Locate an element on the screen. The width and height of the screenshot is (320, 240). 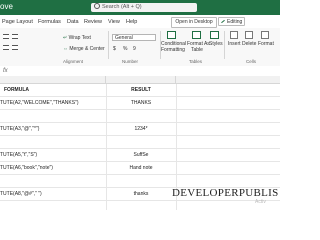
wrap-text-label: Wrap Text is located at coordinates (79, 38).